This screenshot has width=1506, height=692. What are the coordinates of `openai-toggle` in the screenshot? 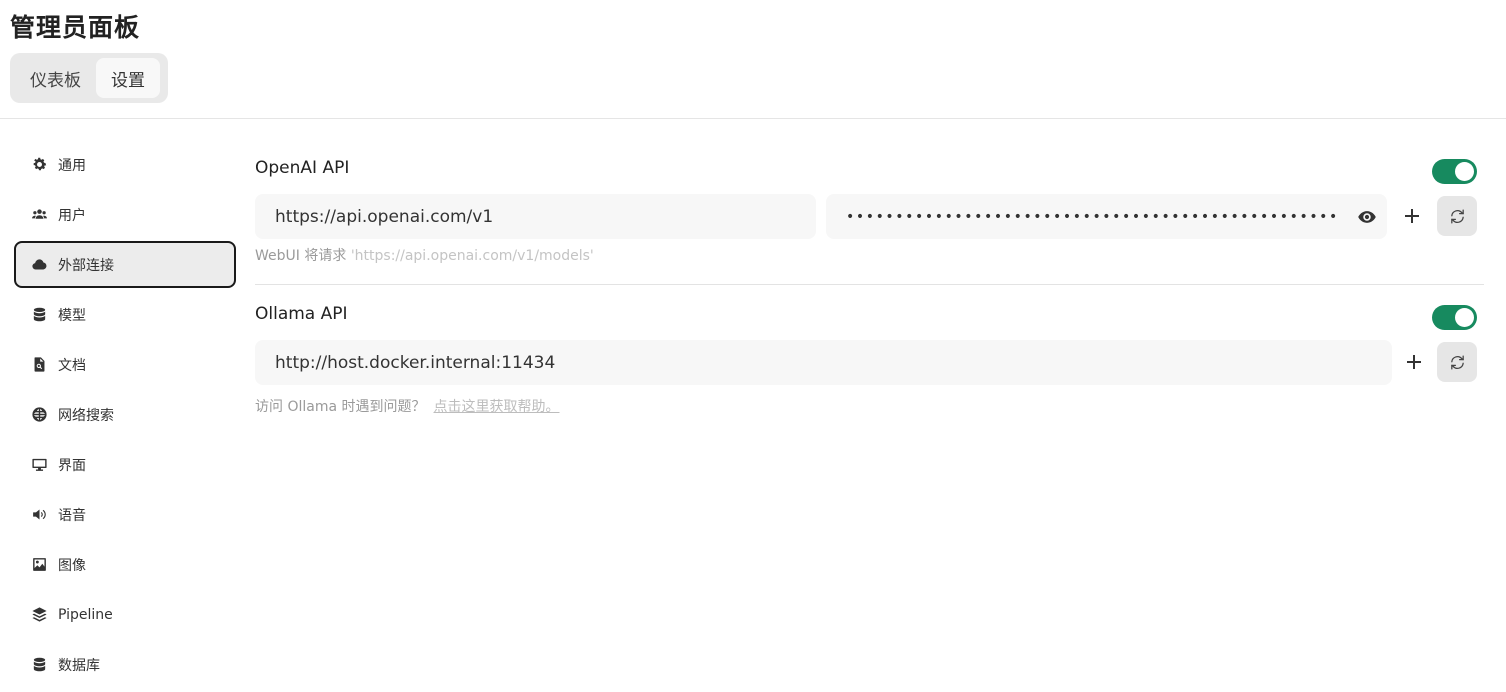 It's located at (1454, 171).